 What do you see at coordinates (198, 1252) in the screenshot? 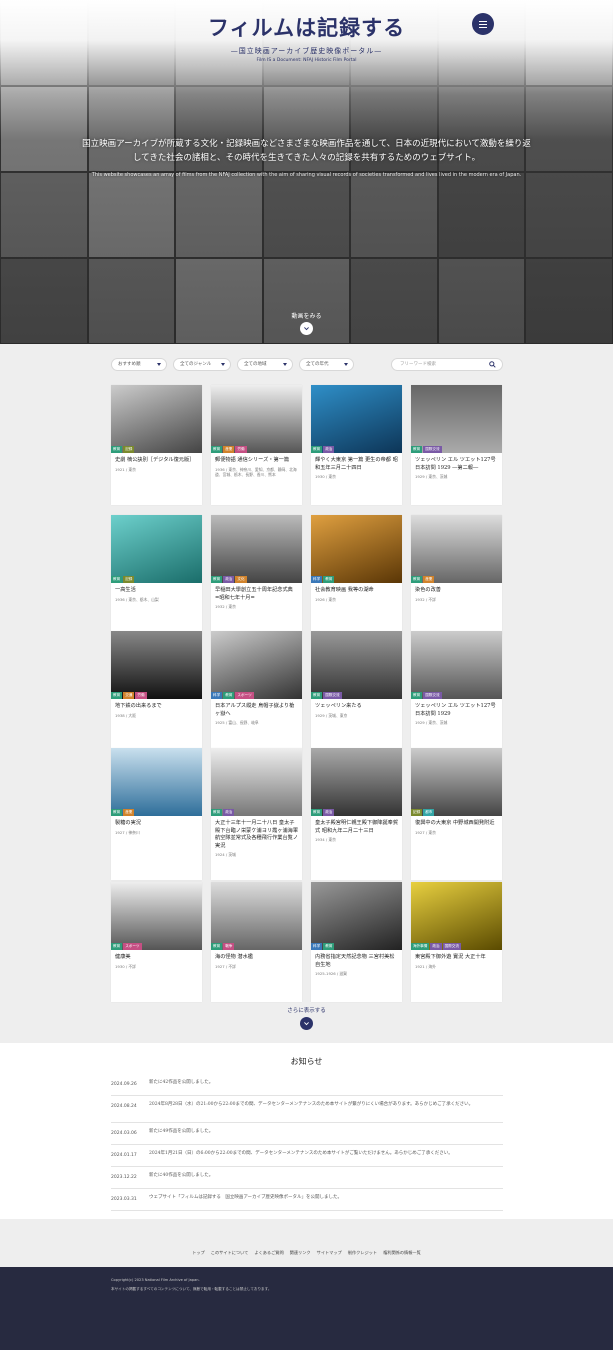
I see `footer-link: トップ` at bounding box center [198, 1252].